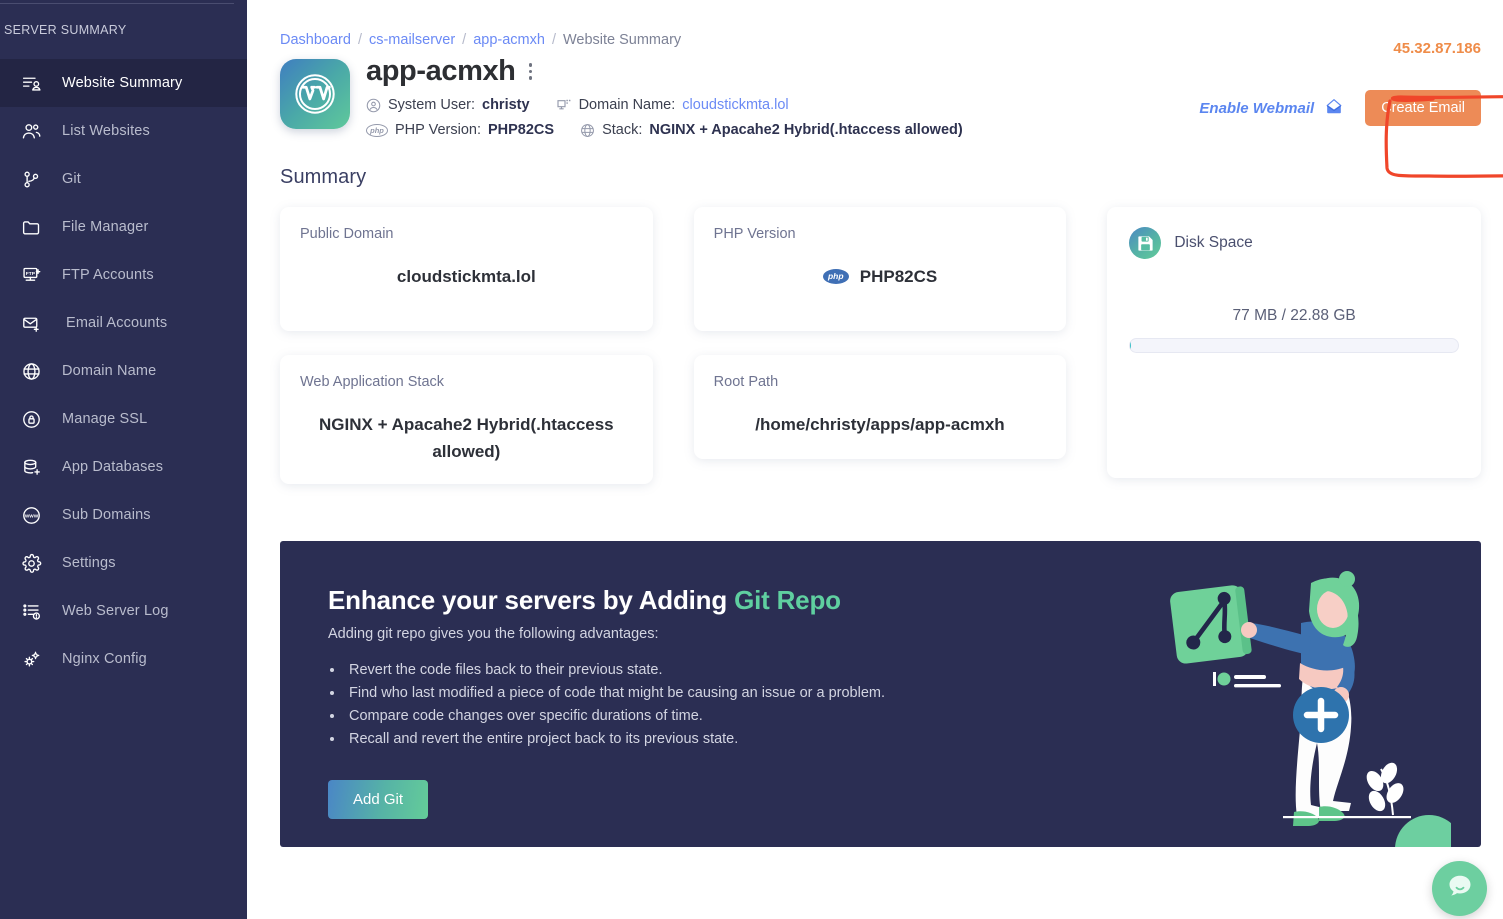  I want to click on svg-text: WWW, so click(31, 516).